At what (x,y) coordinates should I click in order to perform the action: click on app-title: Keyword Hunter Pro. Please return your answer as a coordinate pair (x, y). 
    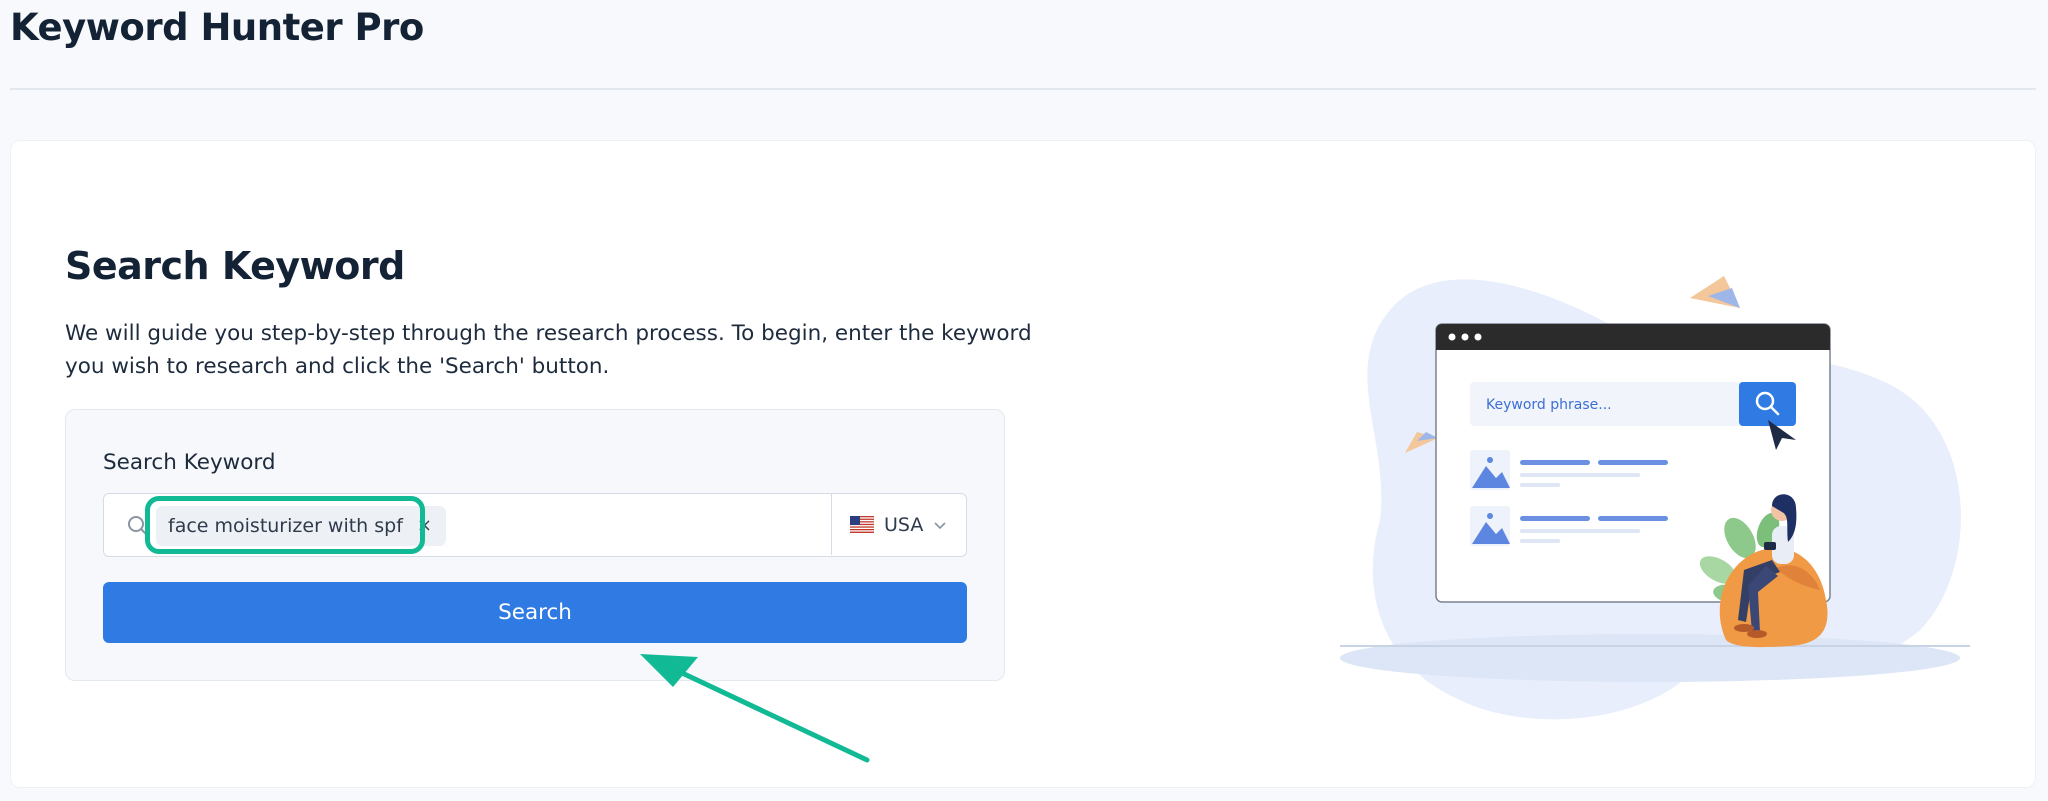
    Looking at the image, I should click on (217, 27).